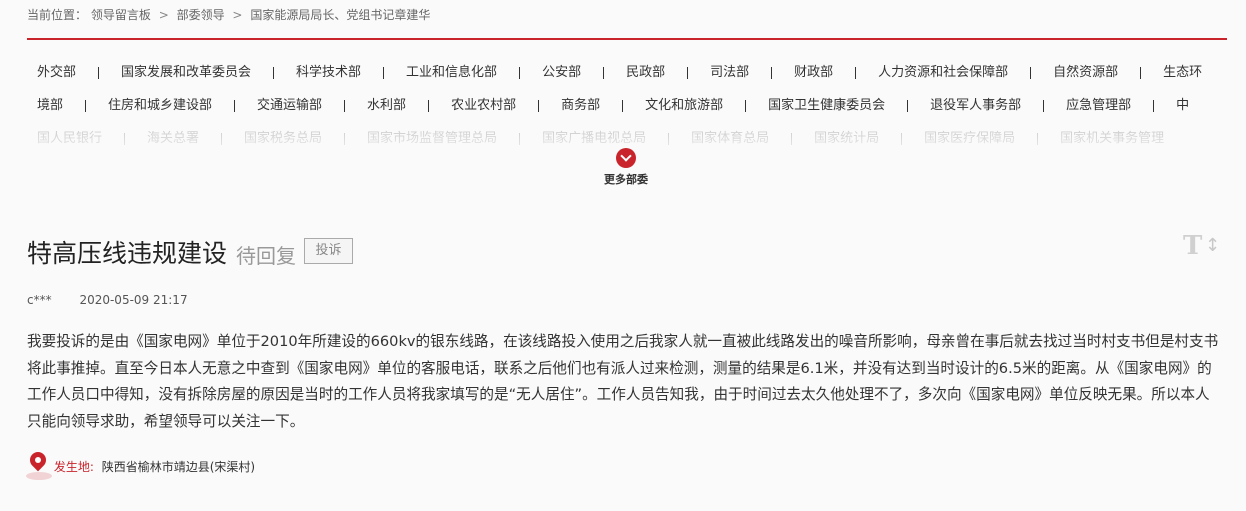 The image size is (1246, 511). What do you see at coordinates (39, 300) in the screenshot?
I see `author-name: c***` at bounding box center [39, 300].